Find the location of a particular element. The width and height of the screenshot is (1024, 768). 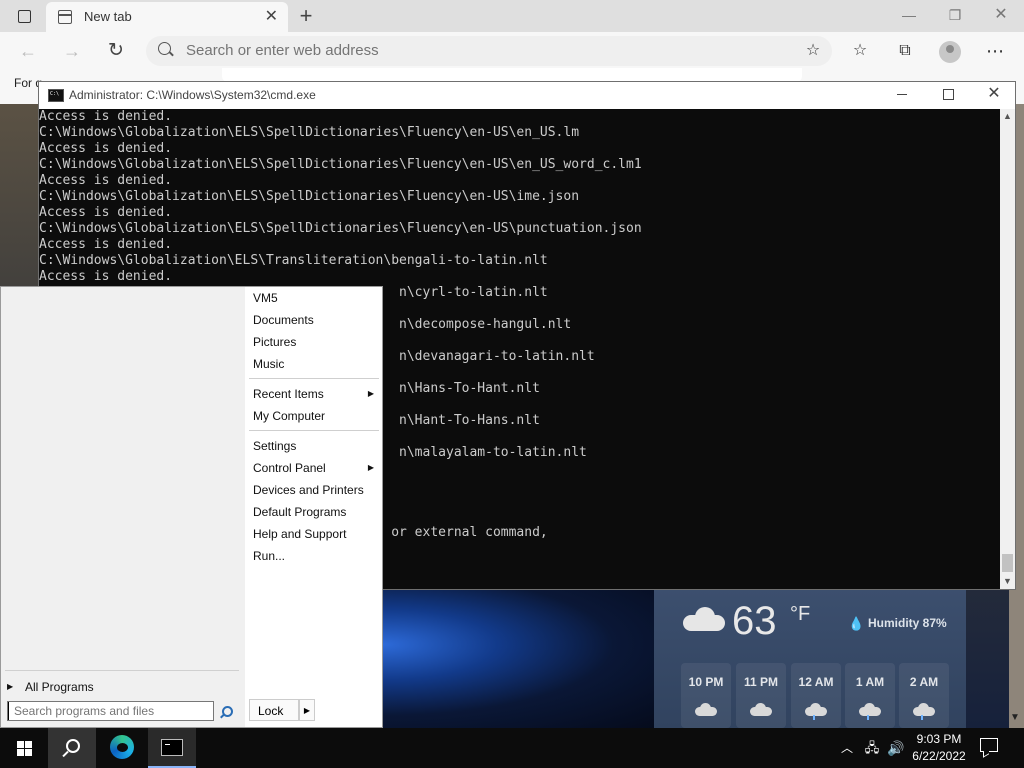

start-item-control-panel: Control Panel ▶ is located at coordinates (312, 468).